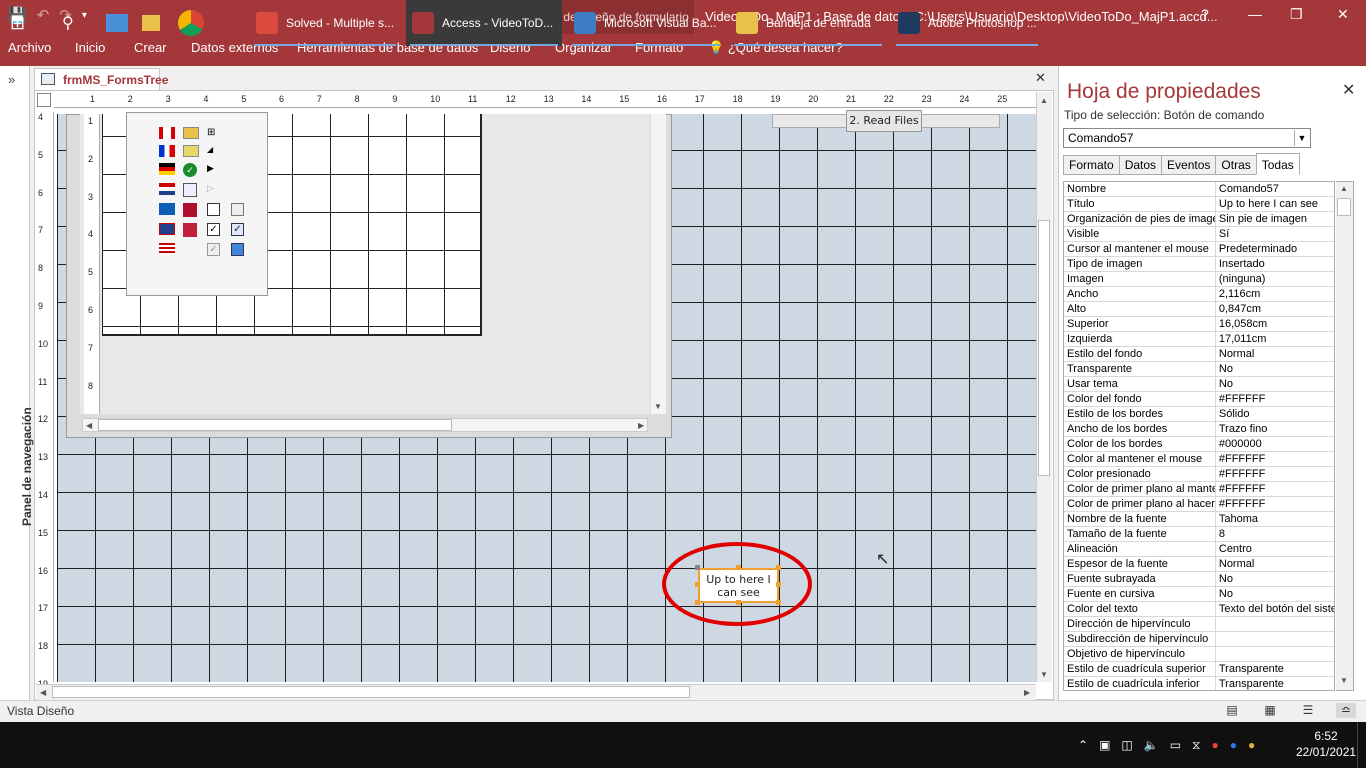 The width and height of the screenshot is (1366, 768). Describe the element at coordinates (1275, 264) in the screenshot. I see `property-value: Insertado` at that location.